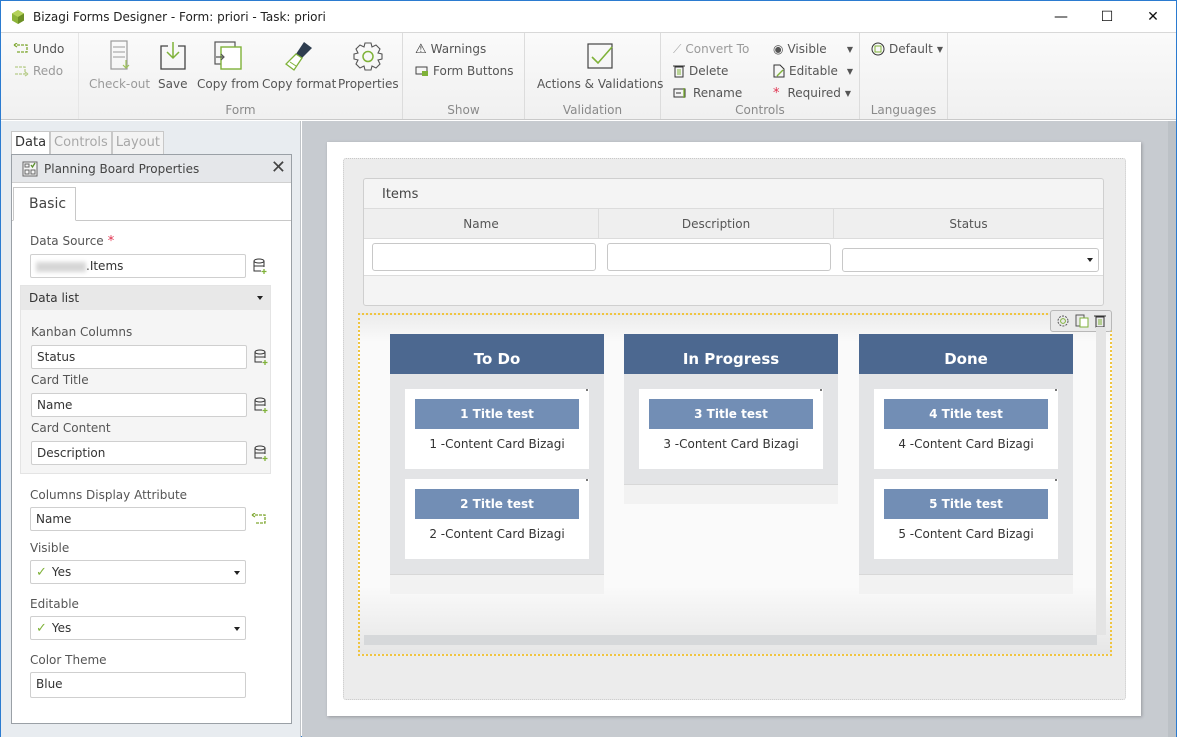  Describe the element at coordinates (813, 49) in the screenshot. I see `visible-dropdown: ◉ Visible ▼` at that location.